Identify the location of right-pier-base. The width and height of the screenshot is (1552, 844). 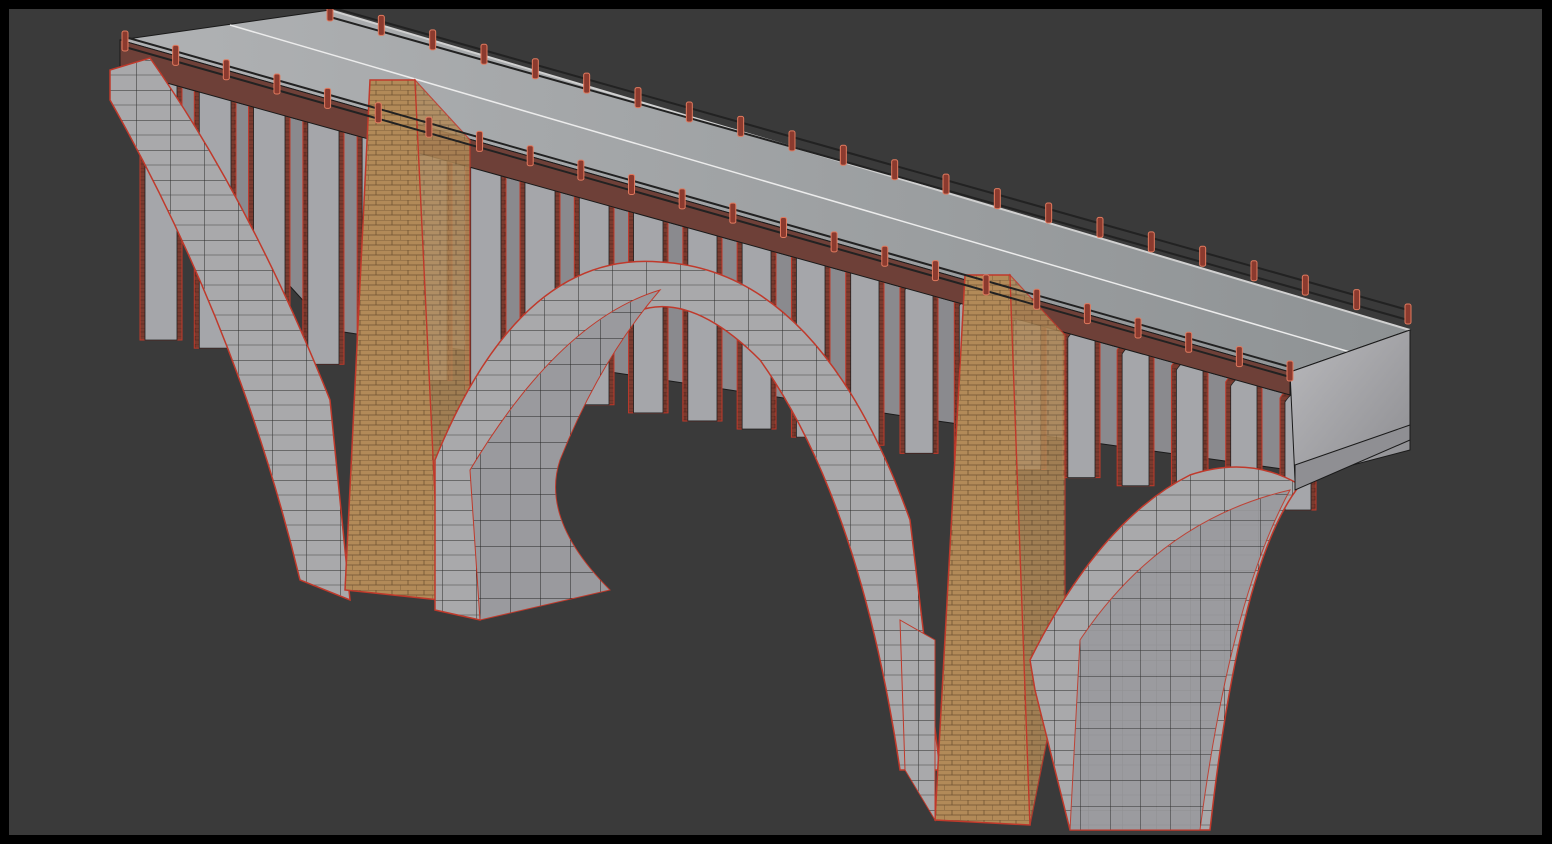
(917, 720).